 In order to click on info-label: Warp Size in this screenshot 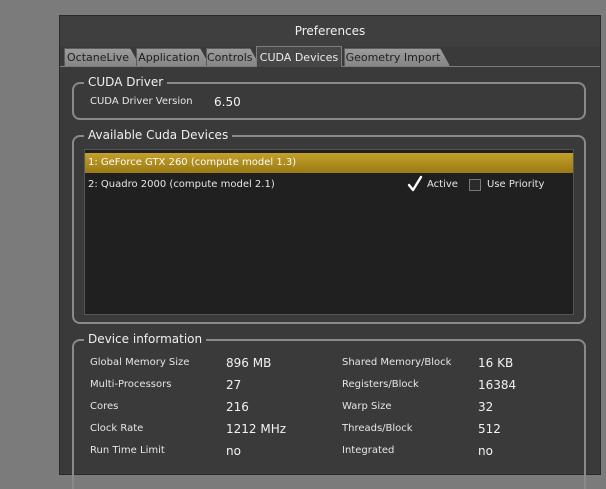, I will do `click(367, 406)`.